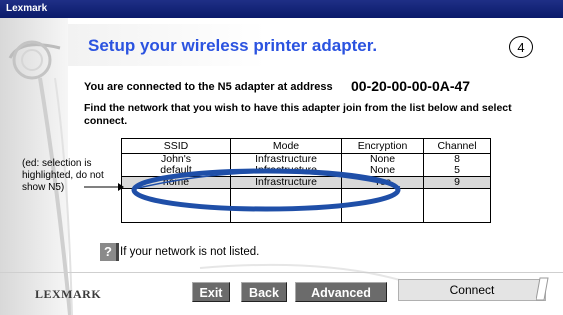  What do you see at coordinates (176, 146) in the screenshot?
I see `column-header-ssid: SSID` at bounding box center [176, 146].